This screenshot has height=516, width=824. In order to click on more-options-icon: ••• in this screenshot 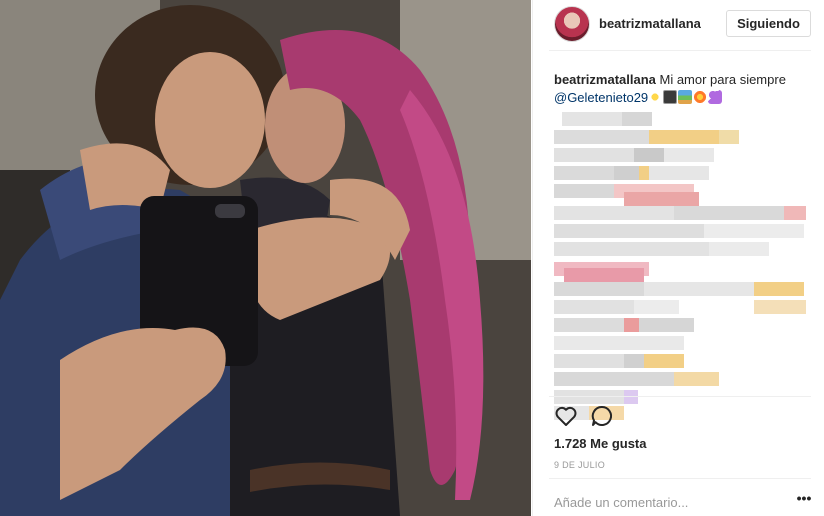, I will do `click(804, 500)`.